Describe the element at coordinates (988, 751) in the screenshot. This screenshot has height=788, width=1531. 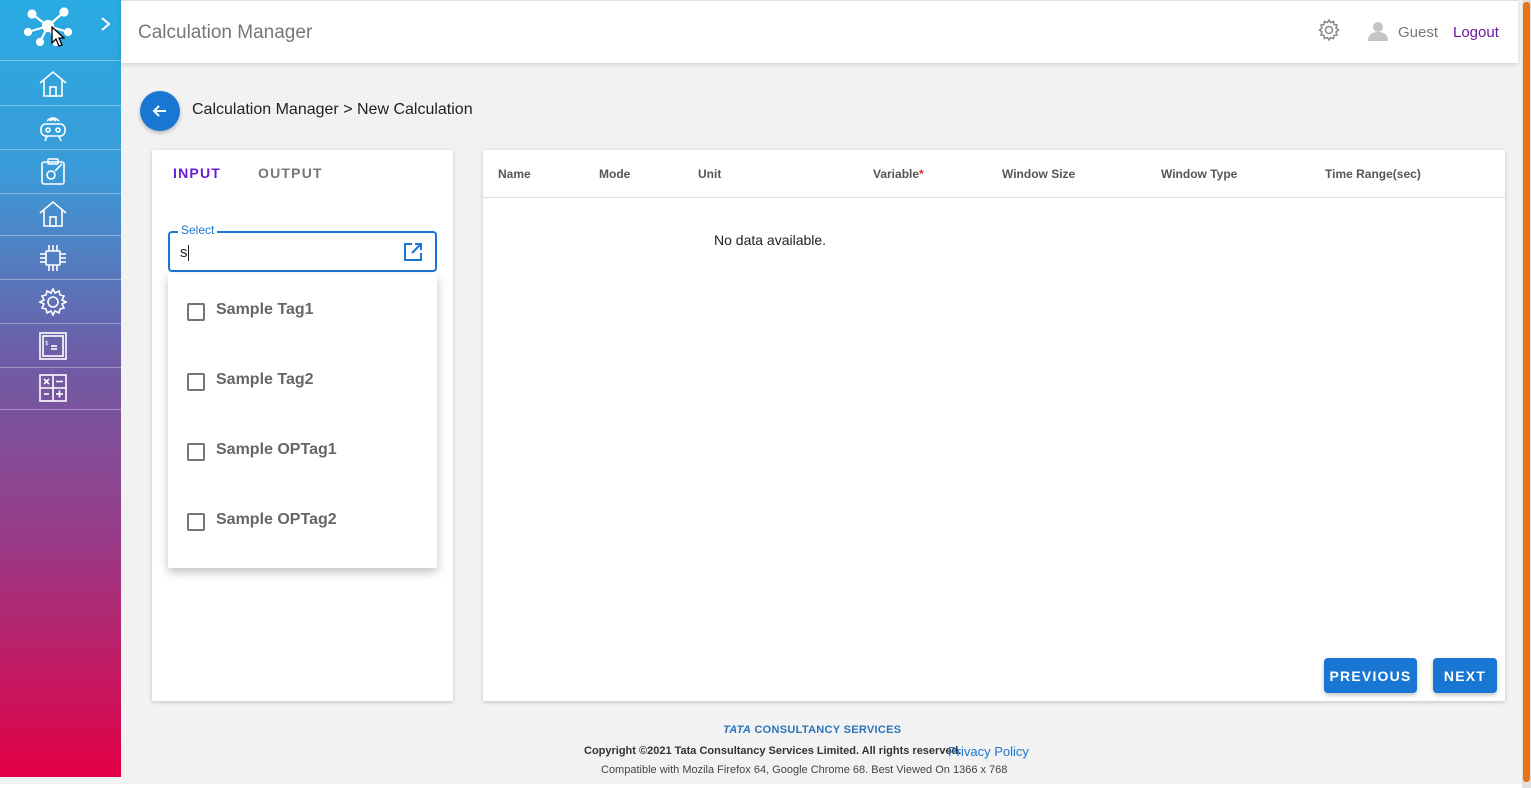
I see `privacy-policy-link: Privacy Policy` at that location.